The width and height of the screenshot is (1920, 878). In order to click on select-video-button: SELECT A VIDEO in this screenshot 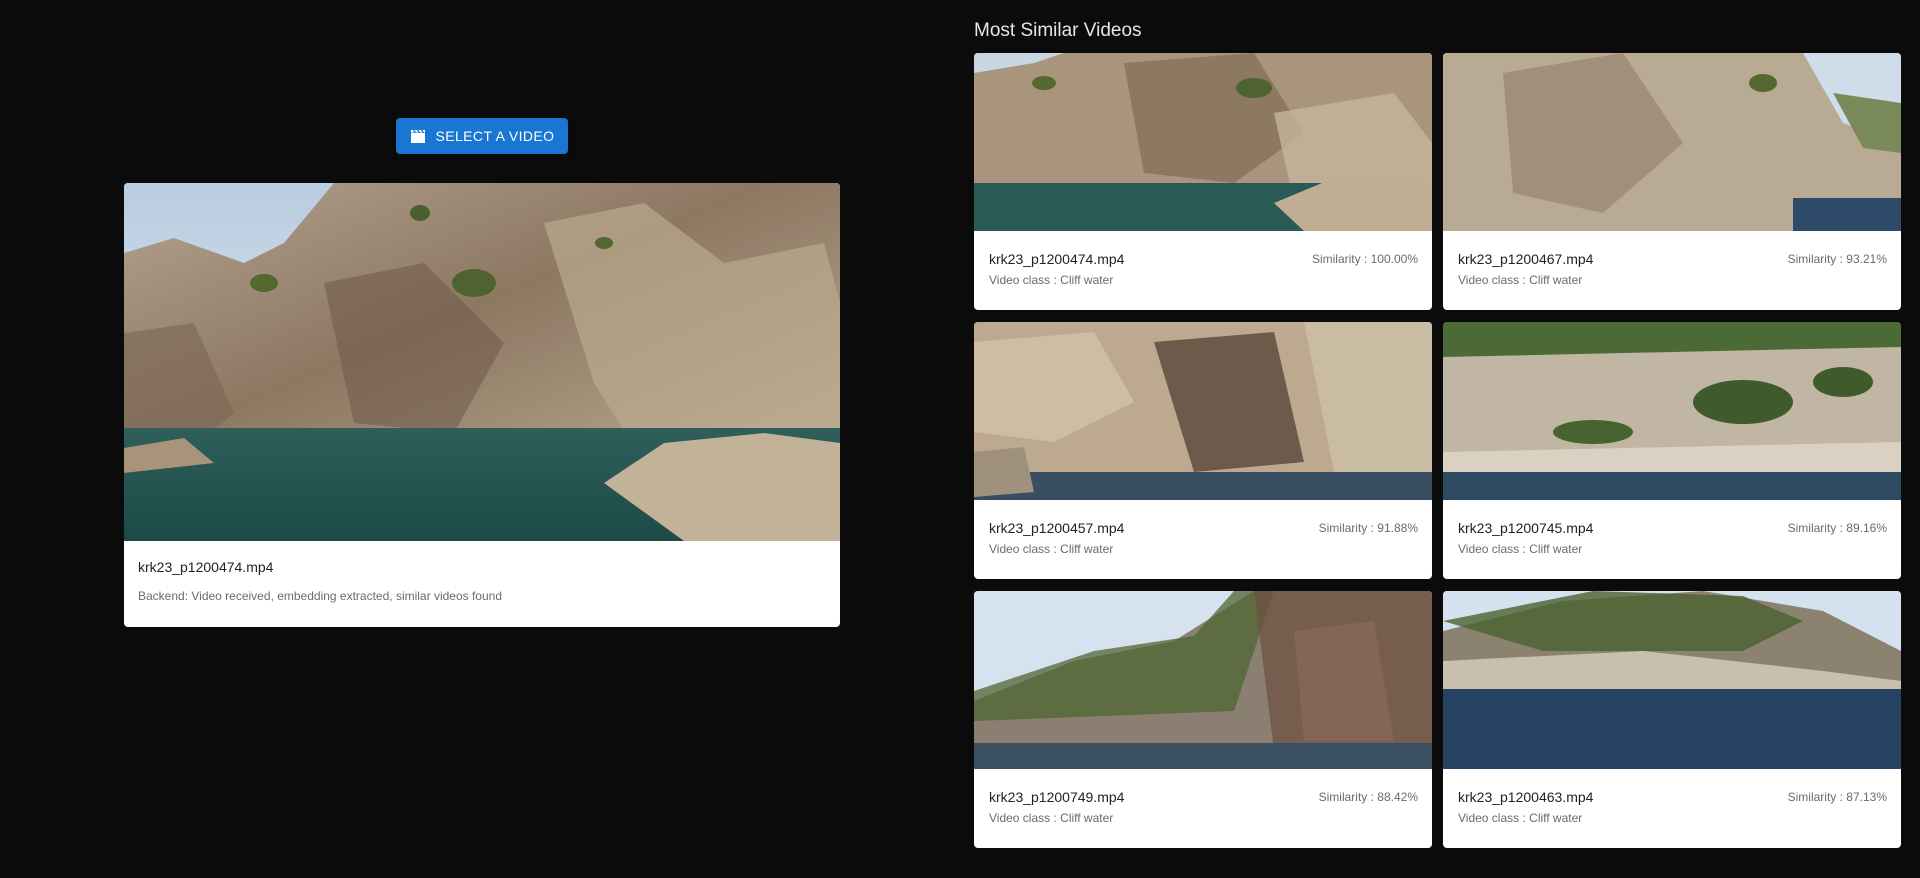, I will do `click(482, 136)`.